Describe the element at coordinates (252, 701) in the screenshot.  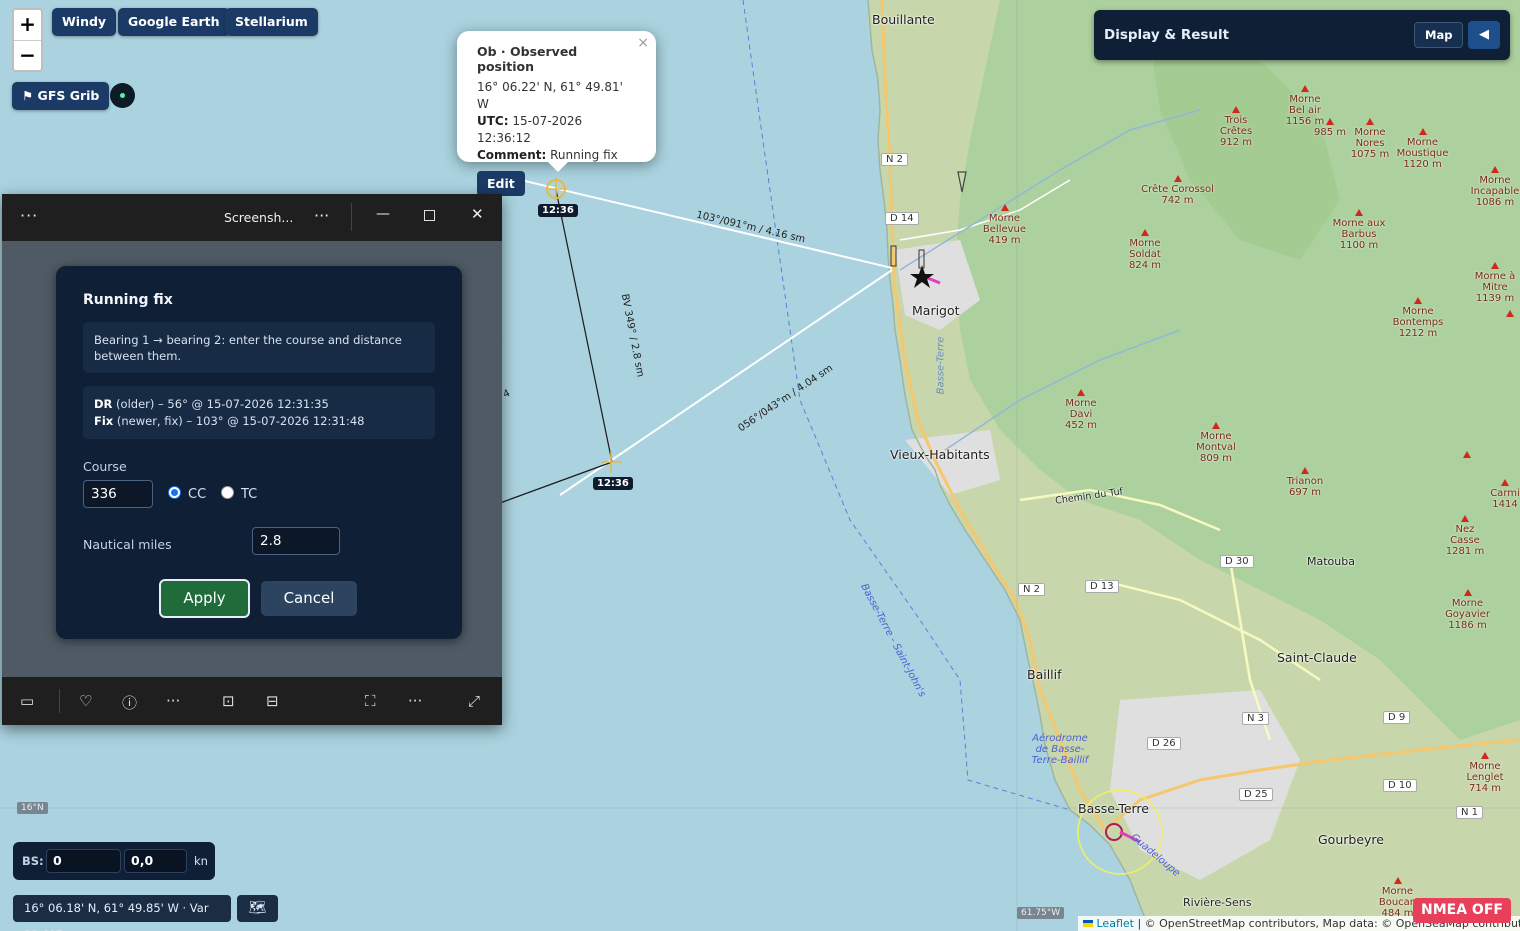
I see `viewer-toolbar: ▭ ♡ ⓘ ··· ⊡ ⊟ ⛶ ··· ⤢` at that location.